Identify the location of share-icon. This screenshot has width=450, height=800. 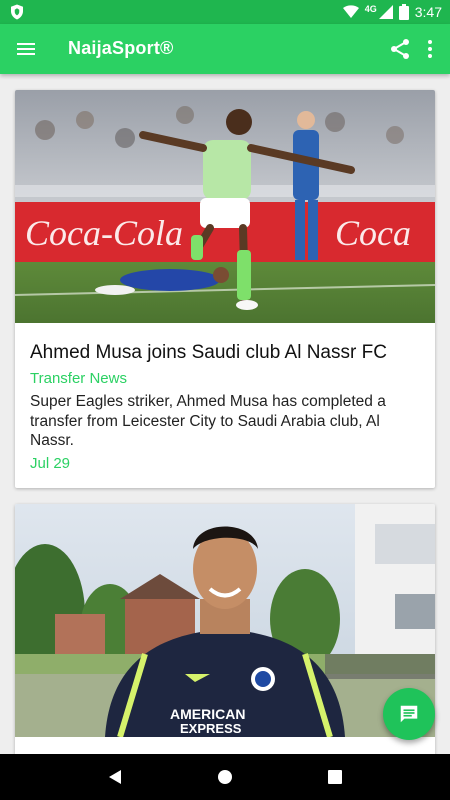
(400, 49).